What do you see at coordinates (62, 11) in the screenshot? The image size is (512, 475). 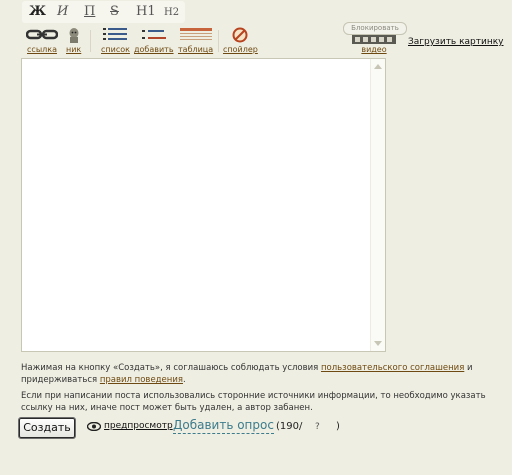 I see `italic-button: И` at bounding box center [62, 11].